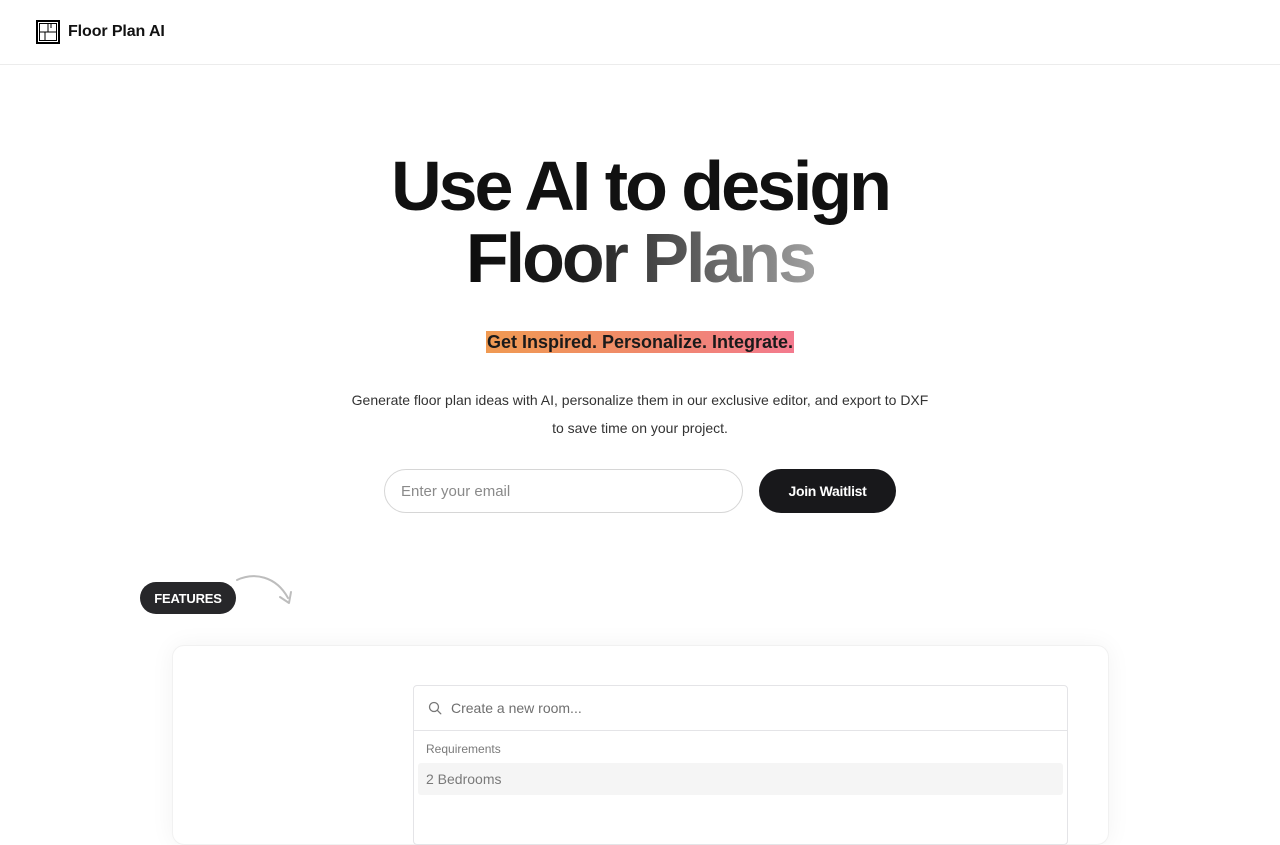 This screenshot has width=1280, height=845. What do you see at coordinates (464, 779) in the screenshot?
I see `command-item-label: 2 Bedrooms` at bounding box center [464, 779].